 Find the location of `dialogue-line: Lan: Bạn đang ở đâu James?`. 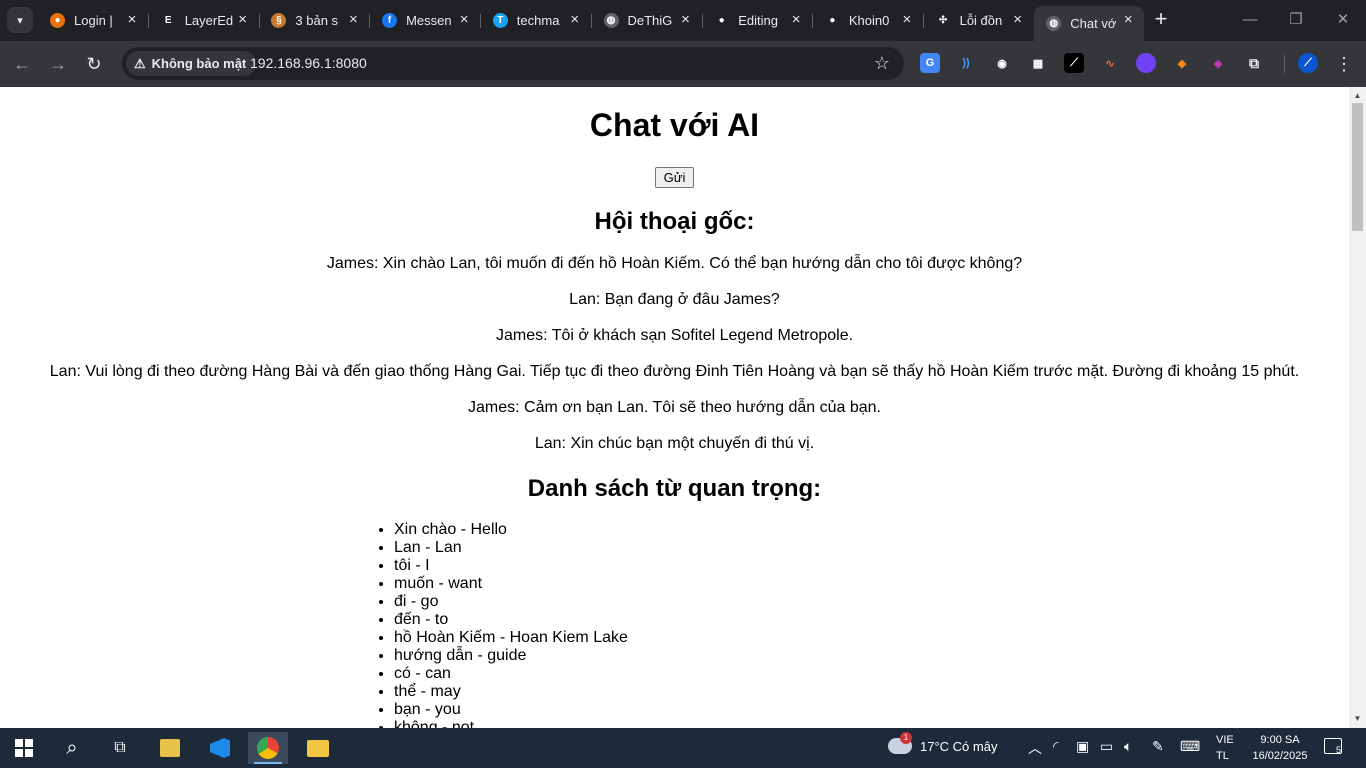

dialogue-line: Lan: Bạn đang ở đâu James? is located at coordinates (674, 299).